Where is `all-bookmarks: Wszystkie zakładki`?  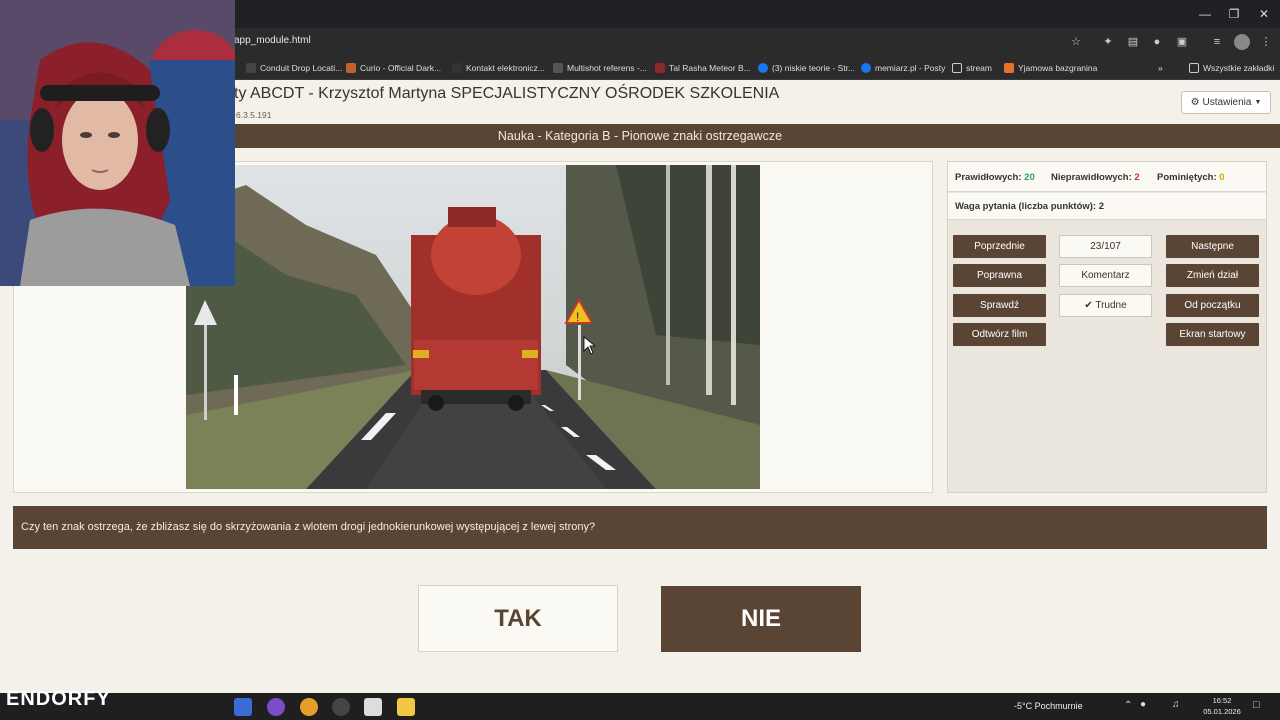
all-bookmarks: Wszystkie zakładki is located at coordinates (1231, 68).